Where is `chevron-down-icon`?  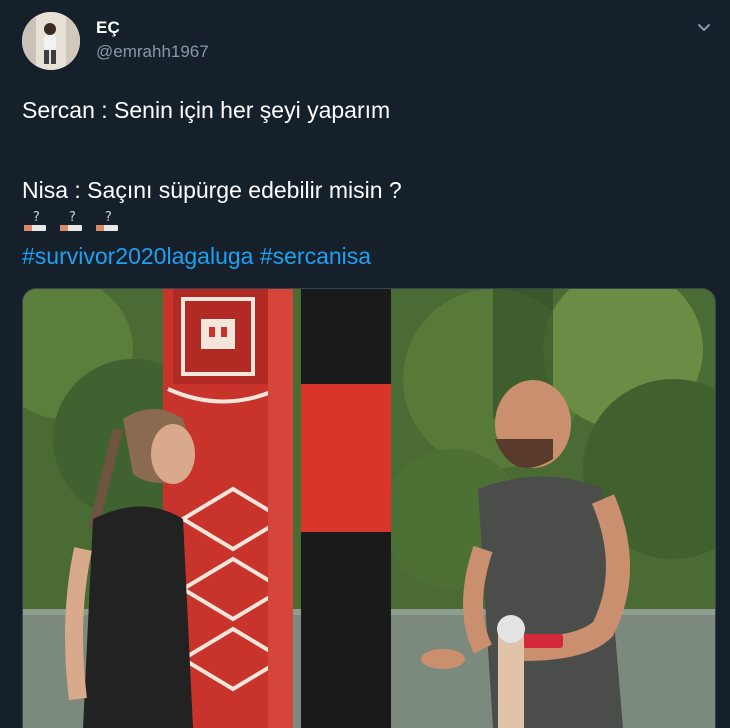
chevron-down-icon is located at coordinates (704, 28).